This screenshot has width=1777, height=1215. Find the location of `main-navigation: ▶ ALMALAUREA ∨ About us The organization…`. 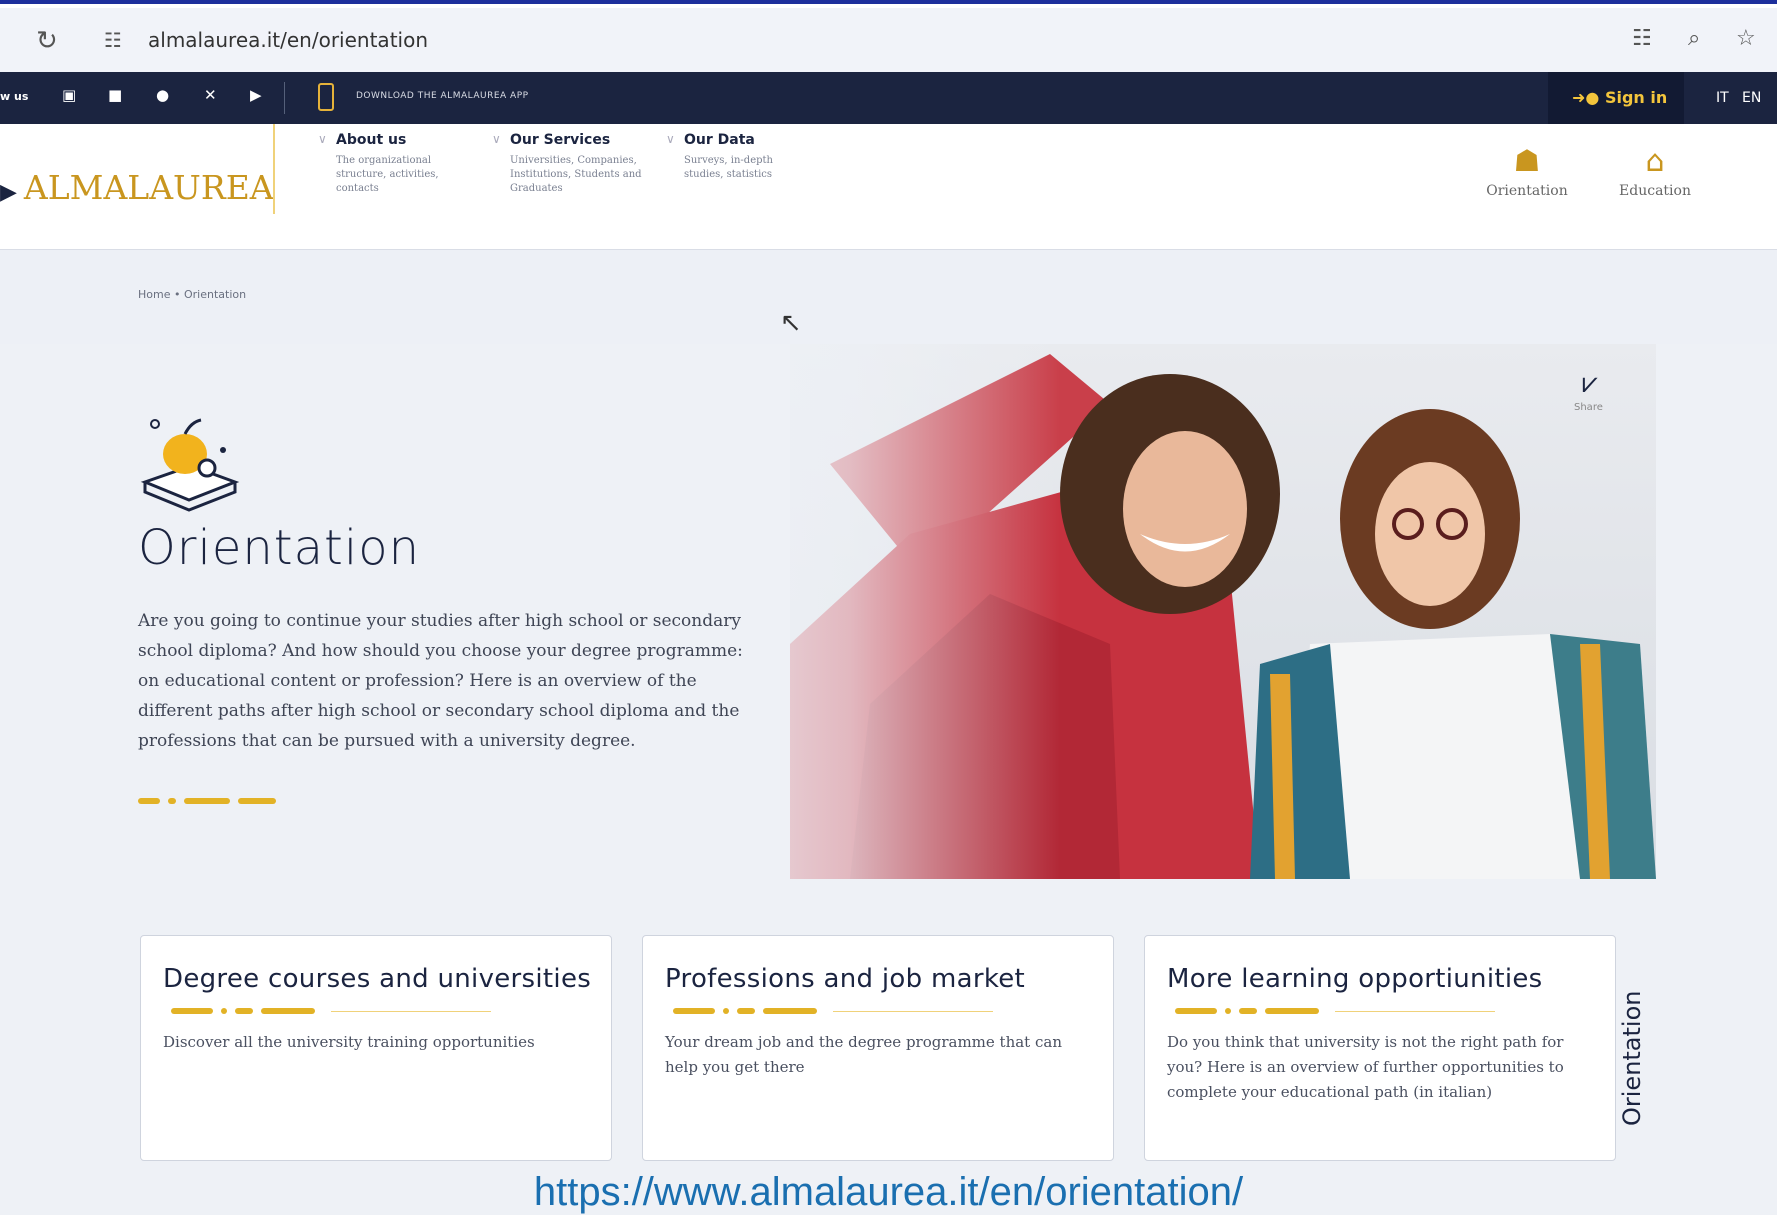

main-navigation: ▶ ALMALAUREA ∨ About us The organization… is located at coordinates (888, 187).